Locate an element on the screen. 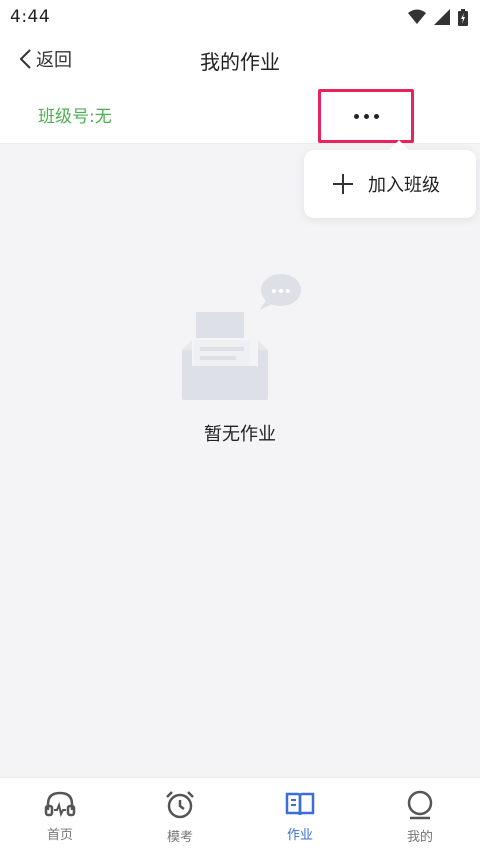 The height and width of the screenshot is (853, 480). status-icons is located at coordinates (438, 17).